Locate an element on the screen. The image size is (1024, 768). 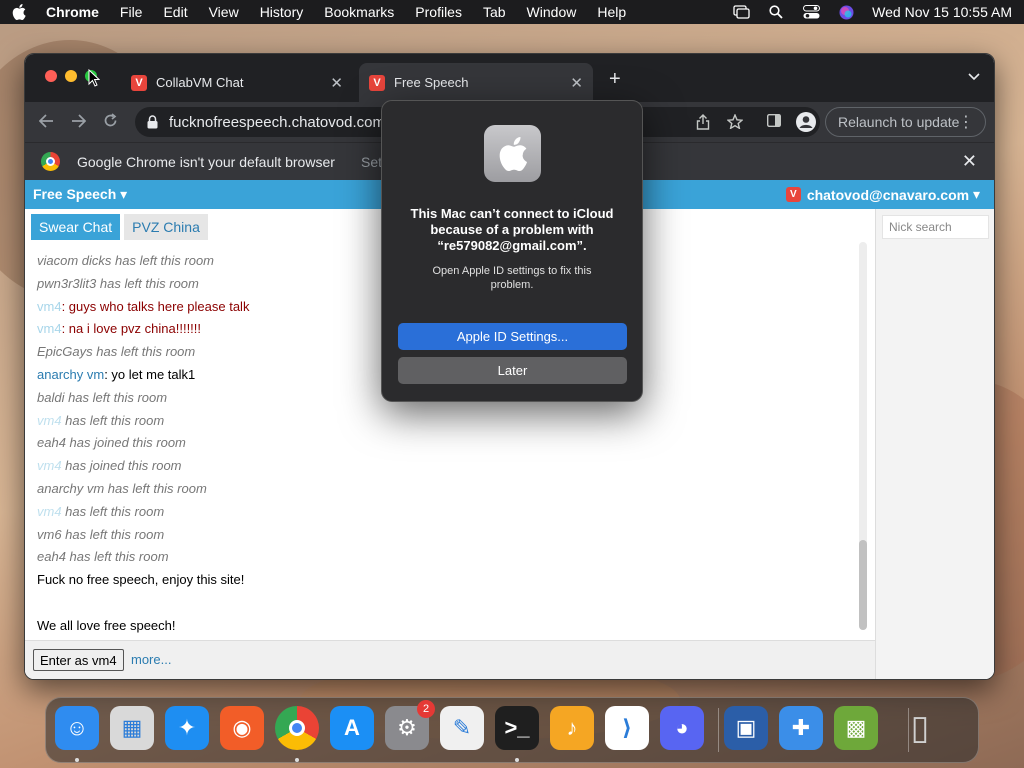
mouse-cursor-icon is located at coordinates (94, 80).